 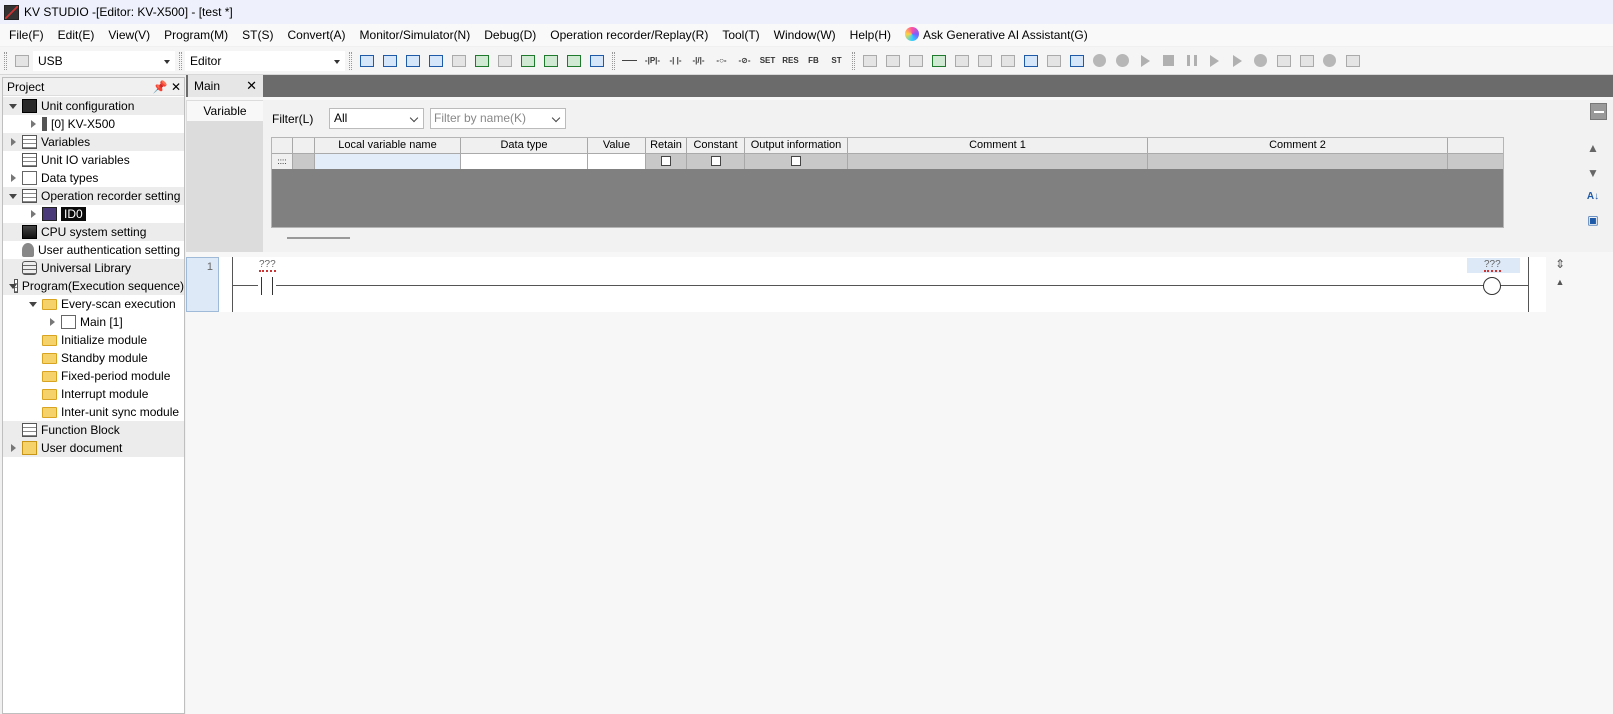 What do you see at coordinates (915, 61) in the screenshot?
I see `numbered-list-icon` at bounding box center [915, 61].